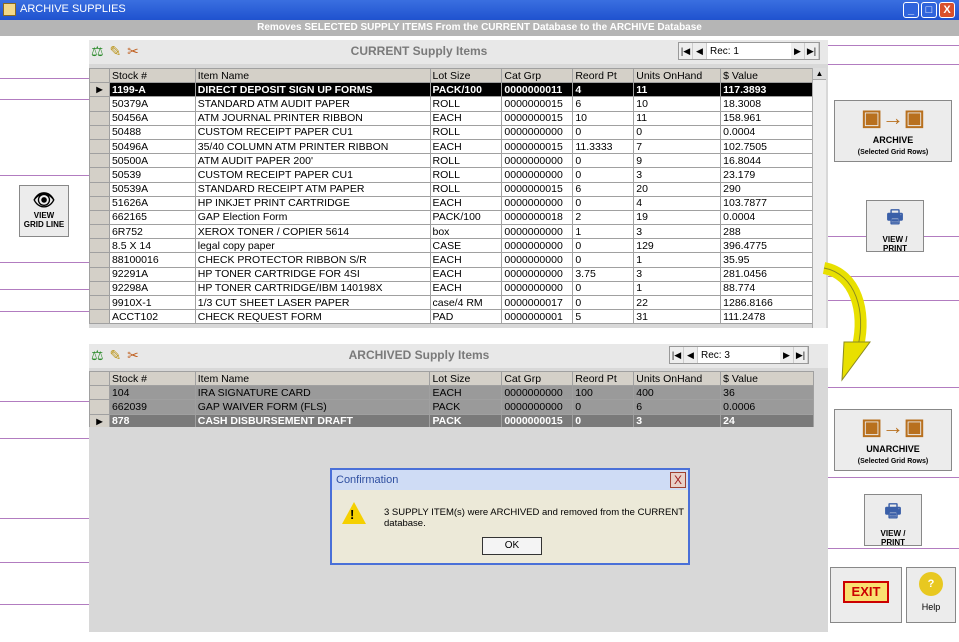 This screenshot has width=959, height=642. What do you see at coordinates (312, 246) in the screenshot?
I see `table-cell: legal copy paper` at bounding box center [312, 246].